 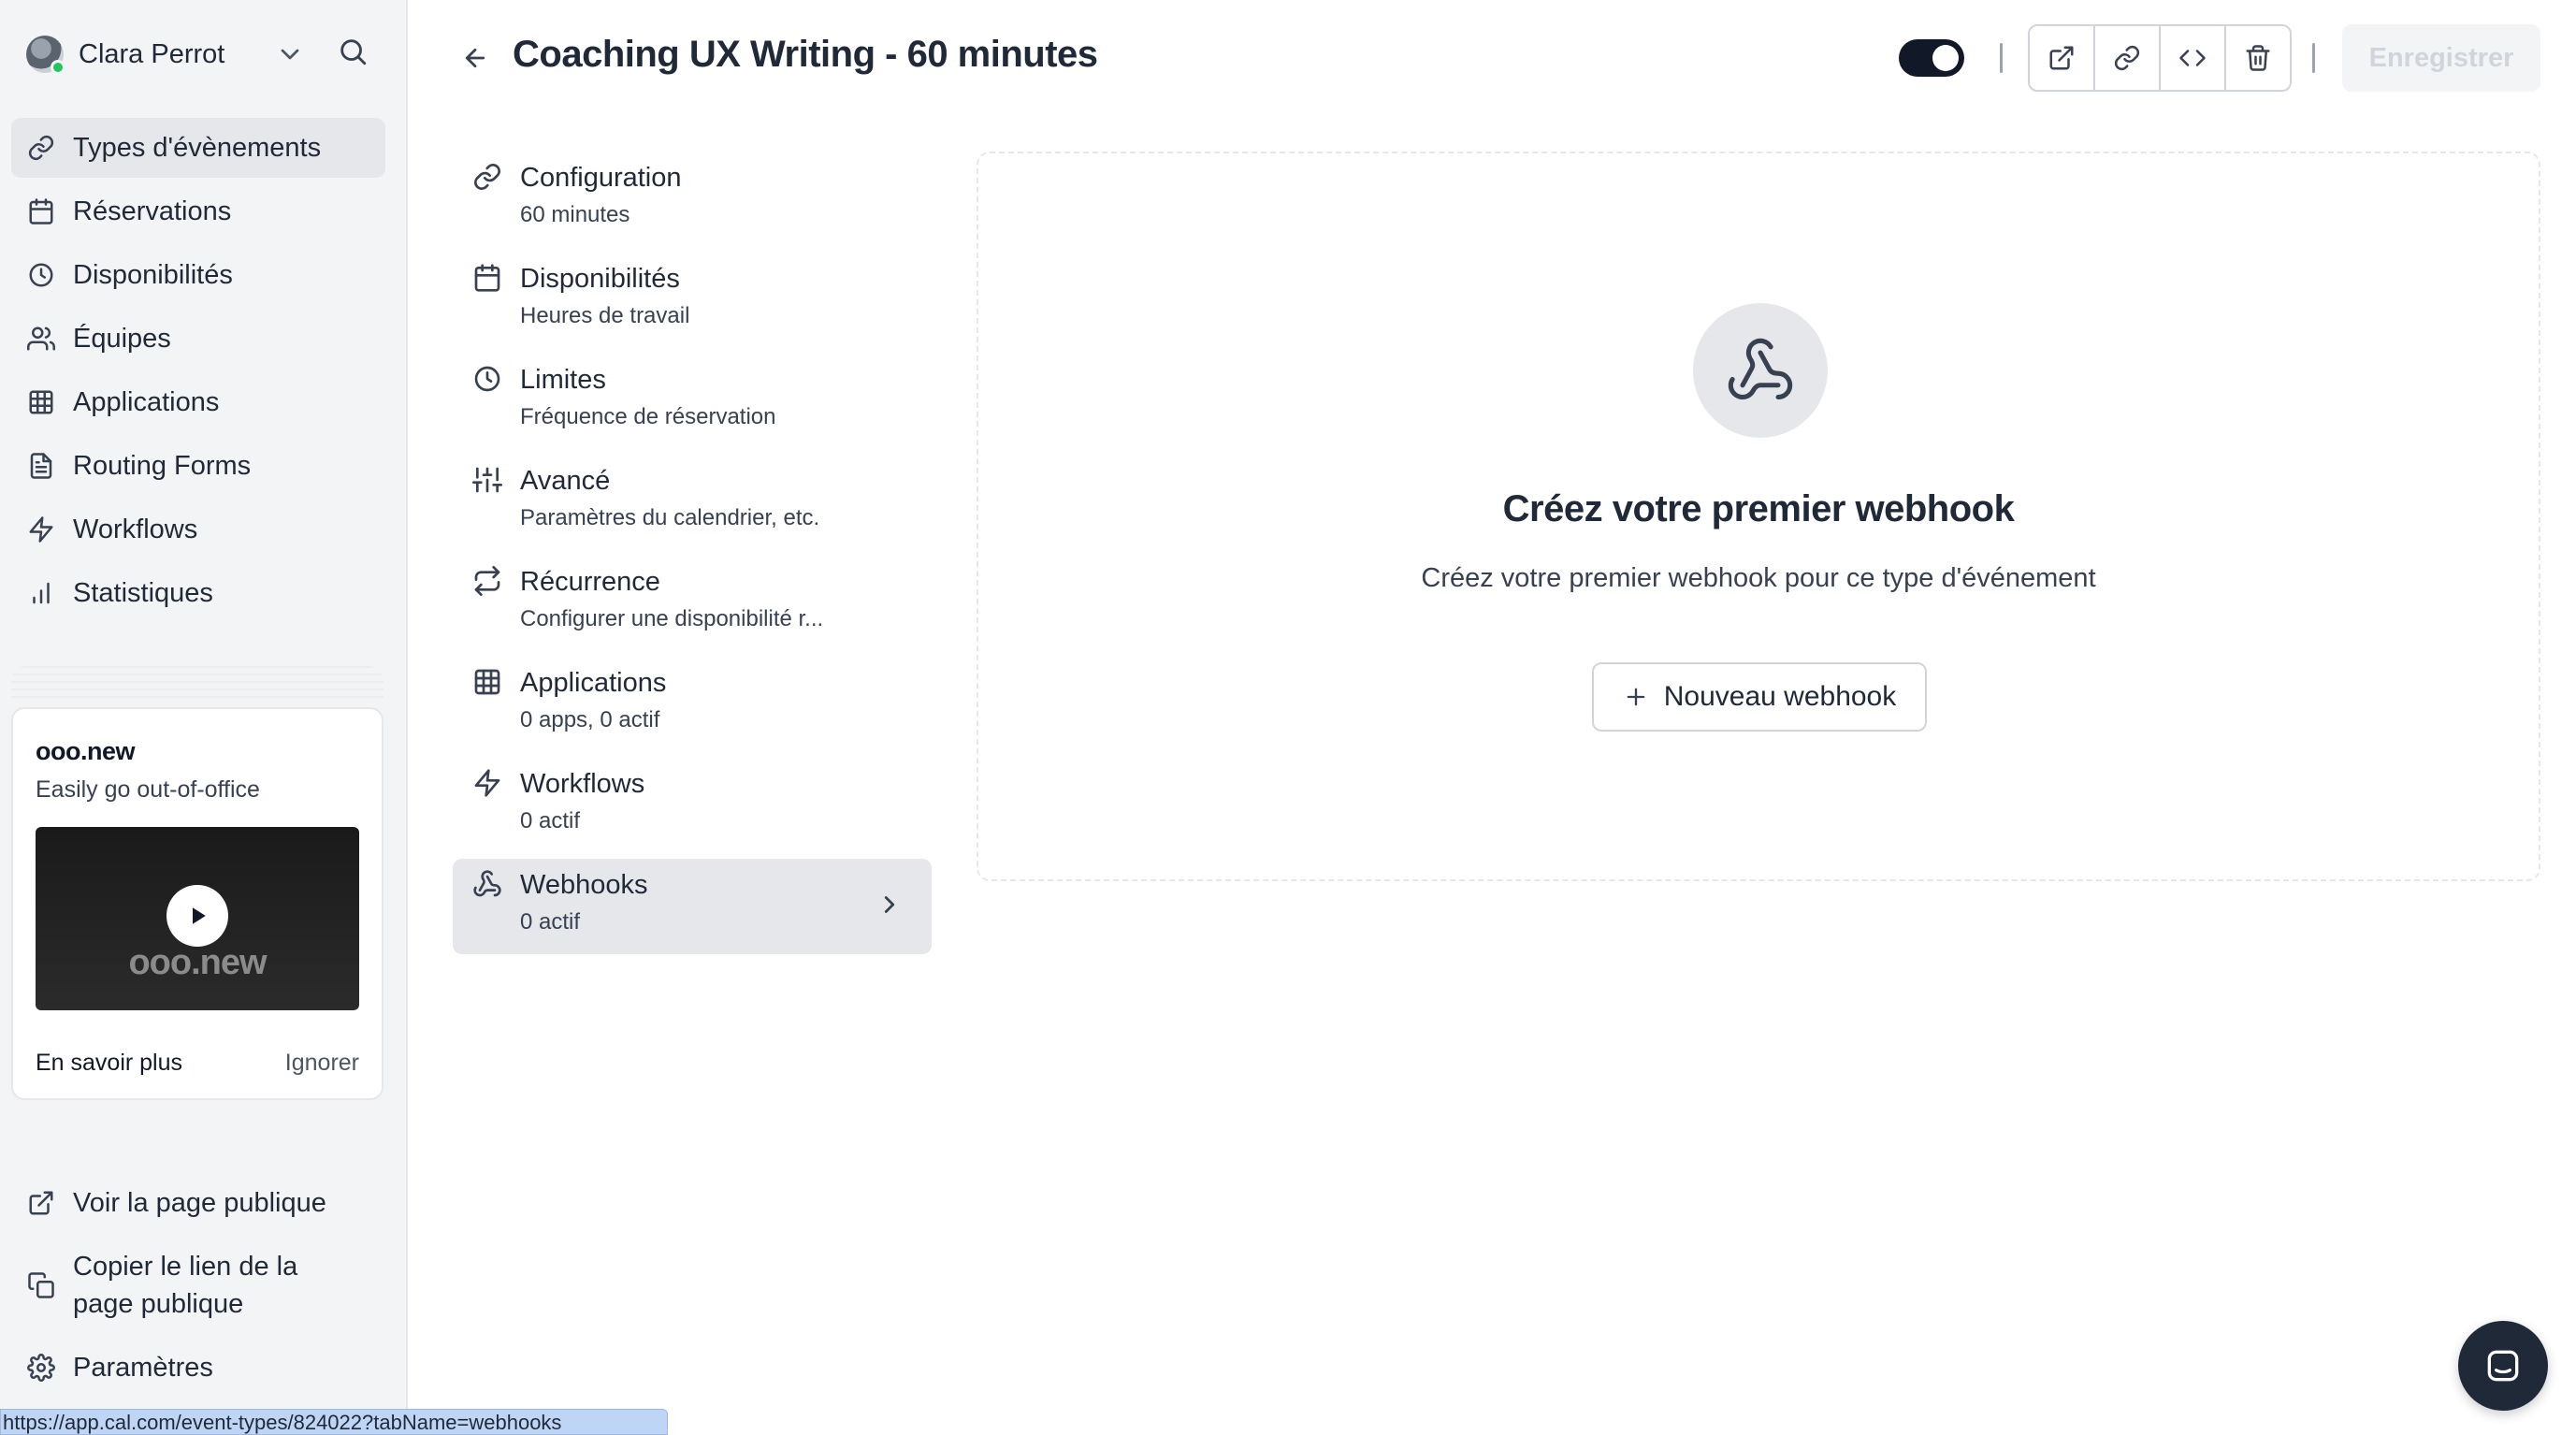 I want to click on tab-webhooks: Webhooks 0 actif, so click(x=692, y=906).